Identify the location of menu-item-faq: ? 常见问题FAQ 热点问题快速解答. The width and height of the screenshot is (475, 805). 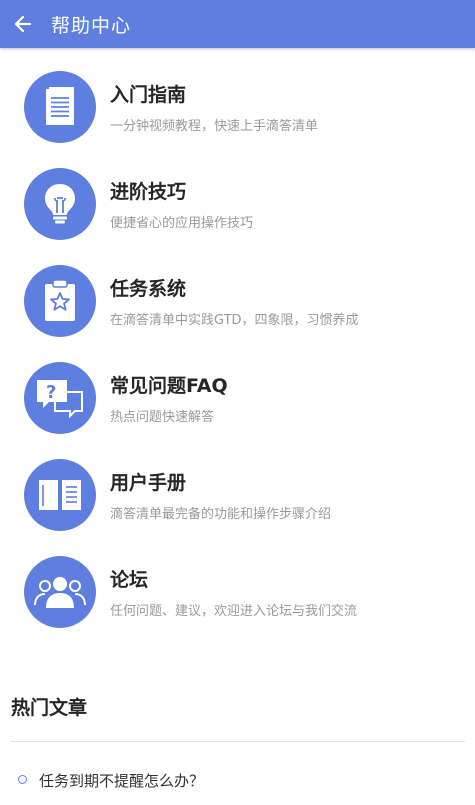
(237, 387).